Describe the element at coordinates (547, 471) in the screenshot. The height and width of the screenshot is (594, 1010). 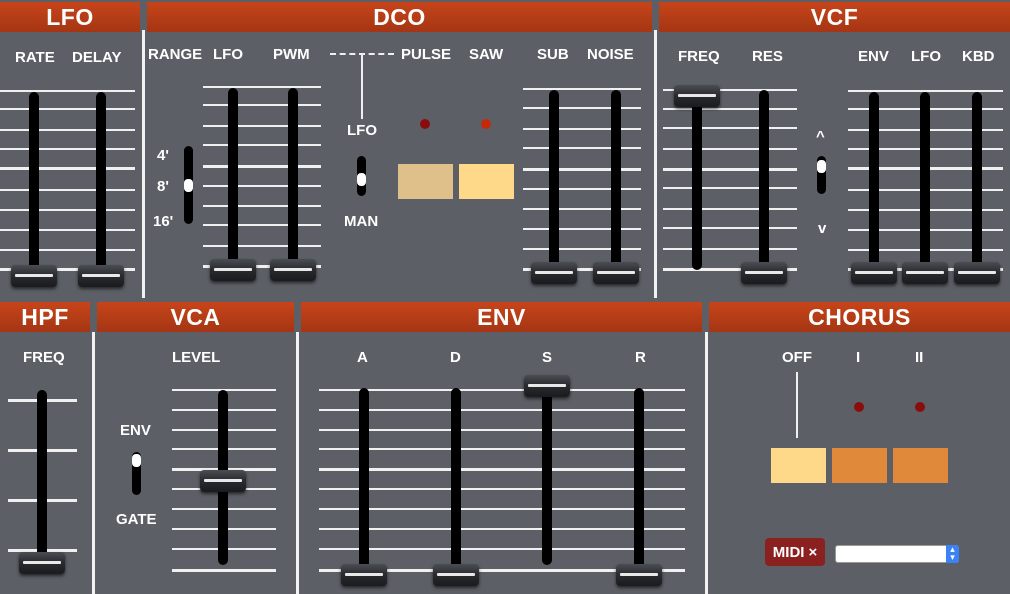
I see `env_s-track` at that location.